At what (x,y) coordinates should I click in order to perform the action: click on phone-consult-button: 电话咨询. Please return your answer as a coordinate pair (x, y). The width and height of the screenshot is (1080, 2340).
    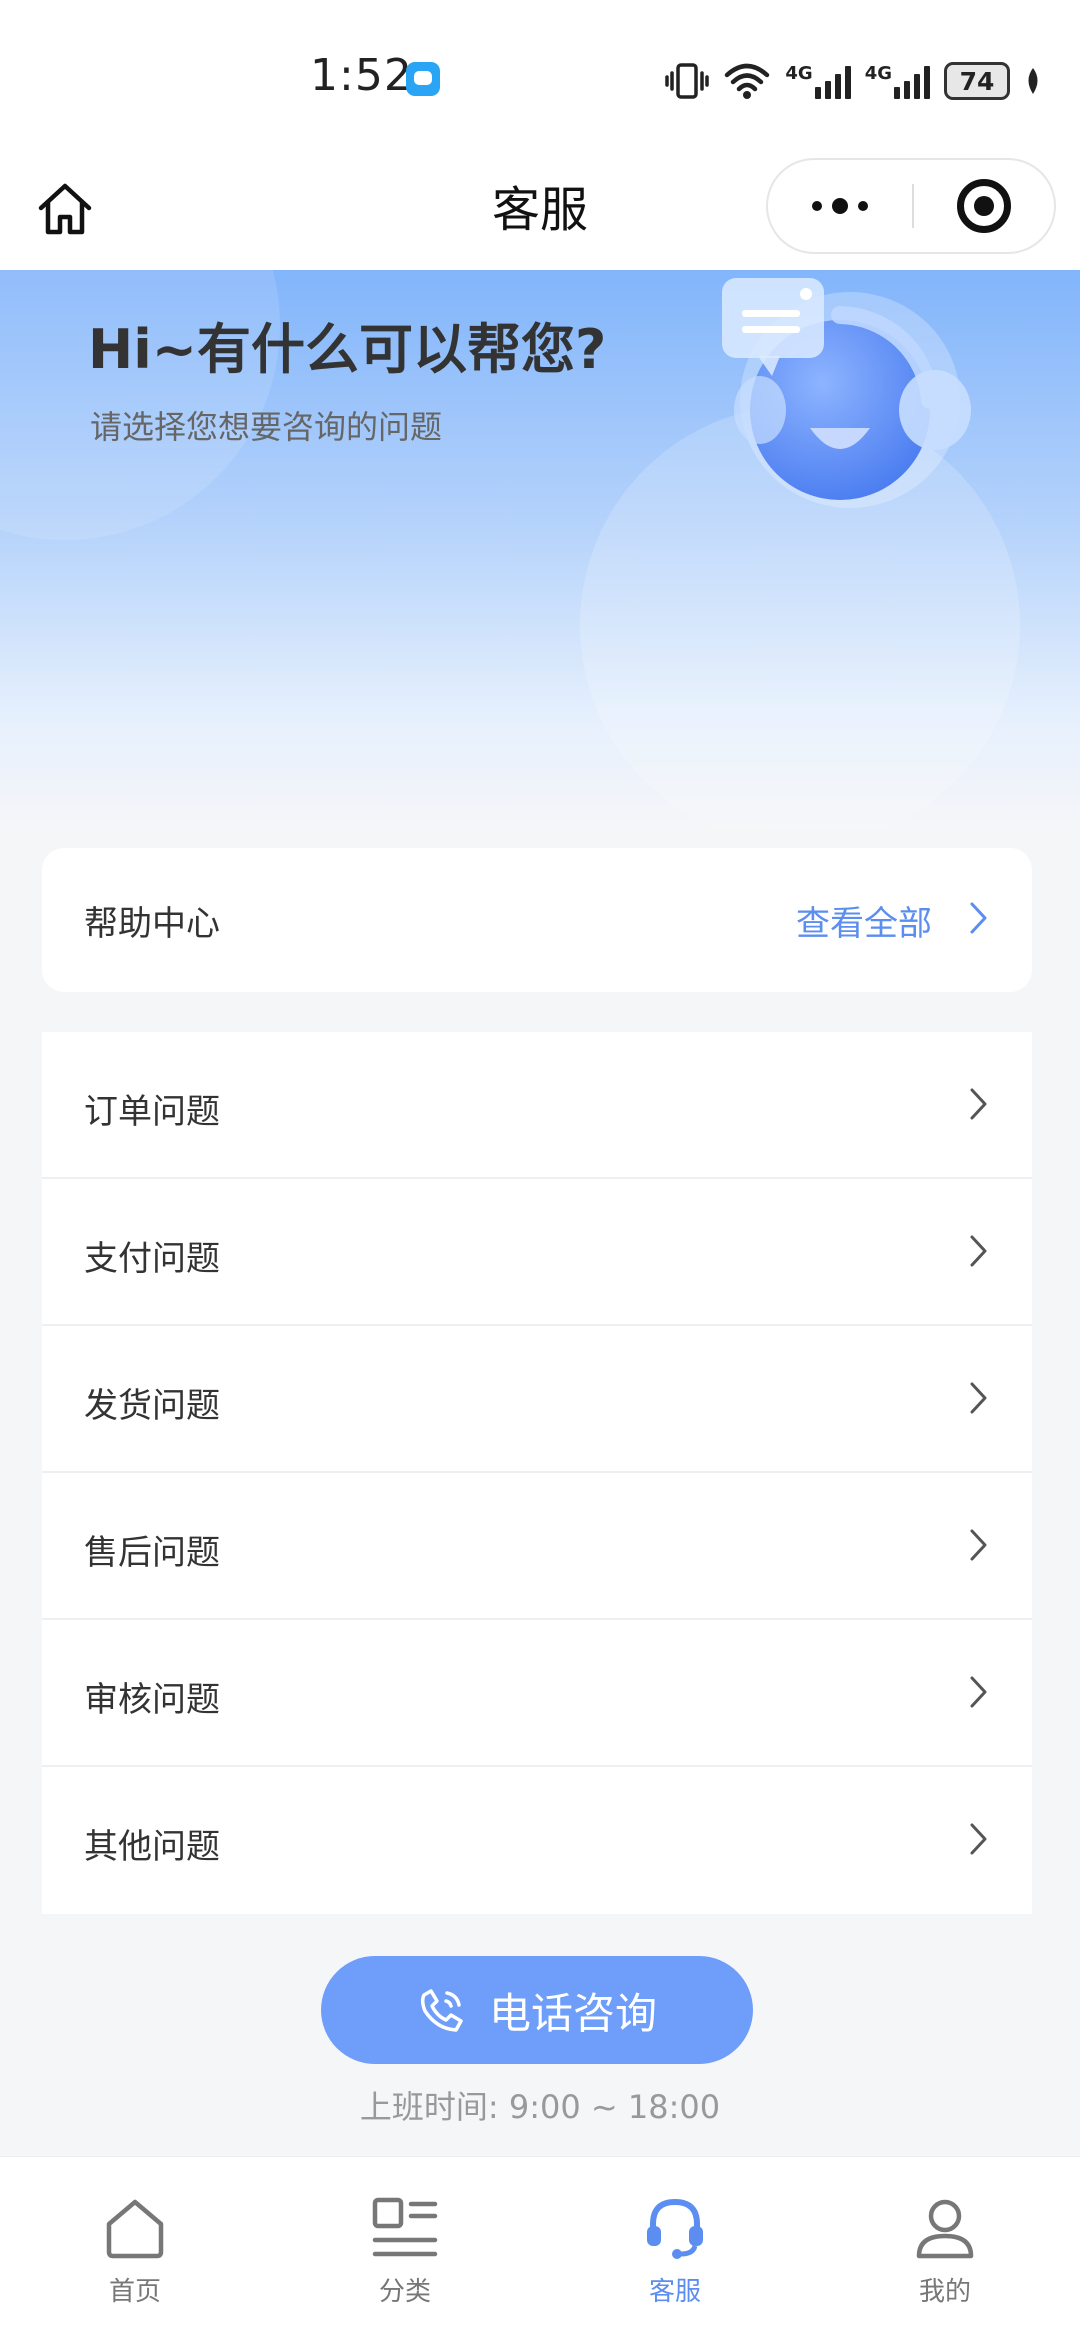
    Looking at the image, I should click on (537, 2010).